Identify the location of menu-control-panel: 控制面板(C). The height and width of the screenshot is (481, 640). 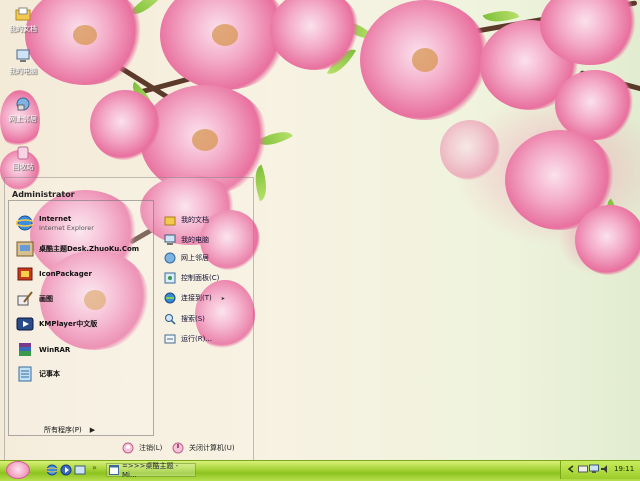
(191, 278).